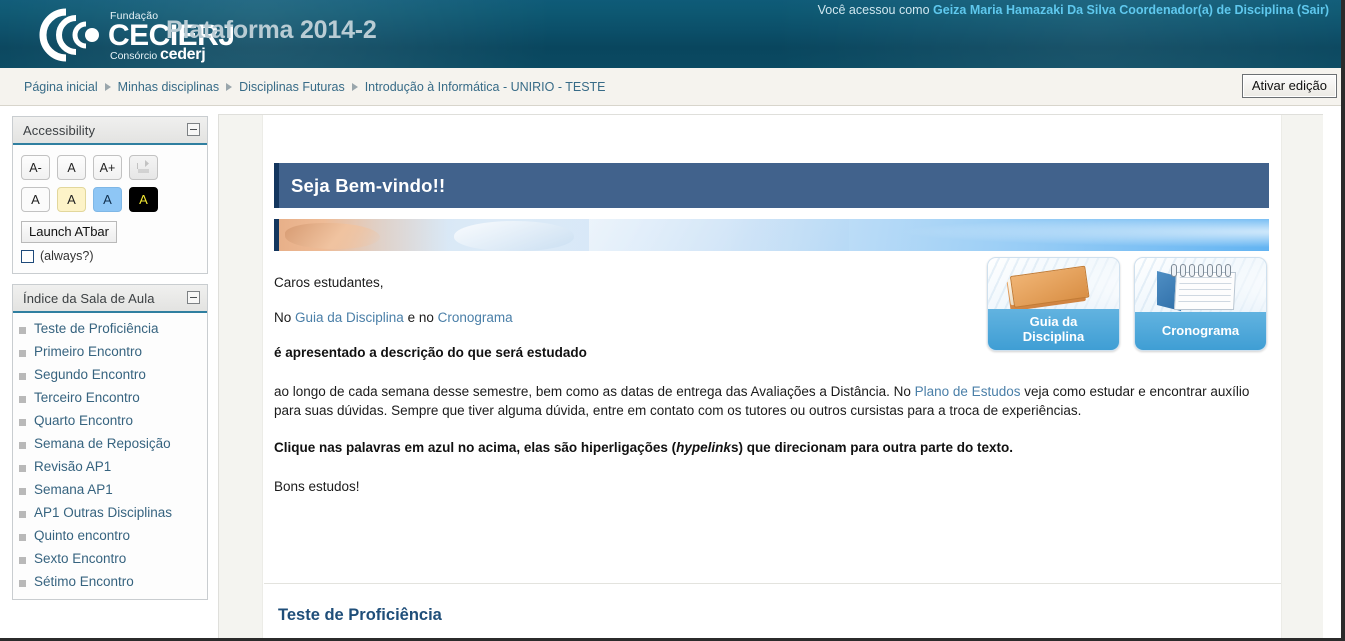  Describe the element at coordinates (35, 199) in the screenshot. I see `scheme-default-button: A` at that location.